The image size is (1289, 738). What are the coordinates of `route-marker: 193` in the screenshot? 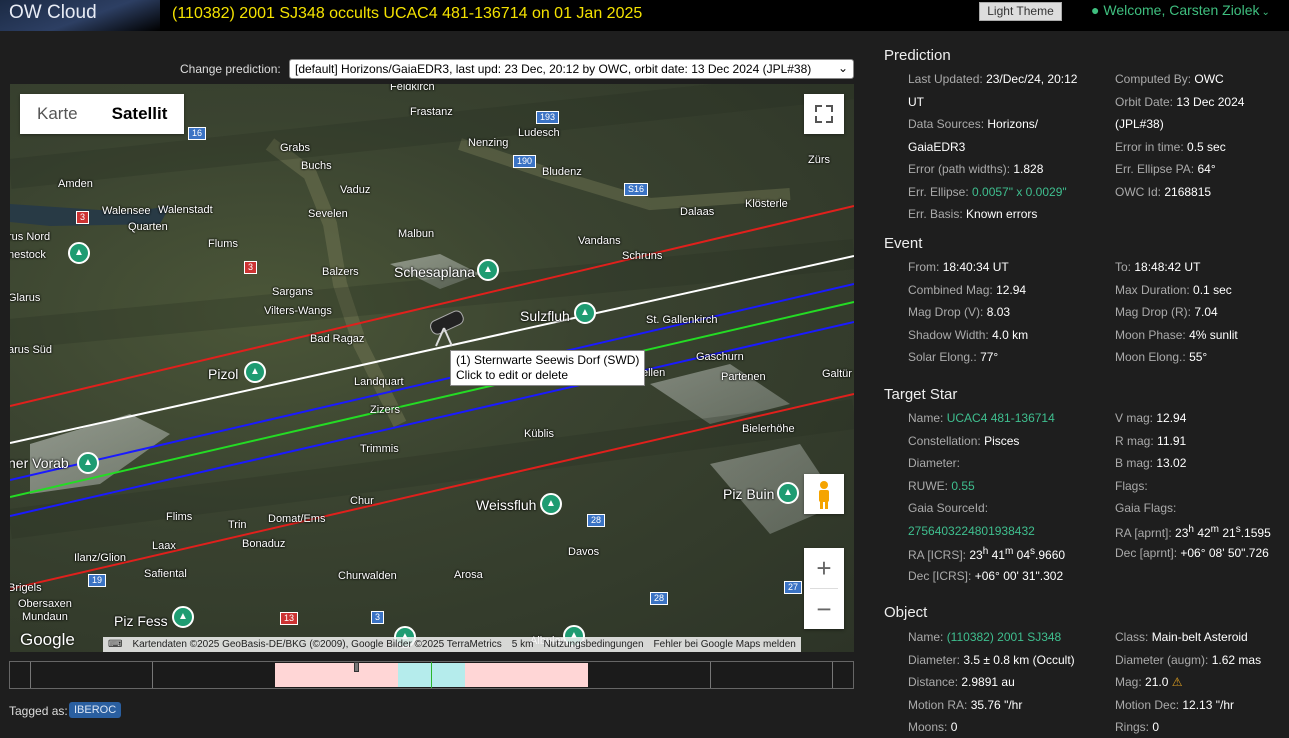 It's located at (548, 117).